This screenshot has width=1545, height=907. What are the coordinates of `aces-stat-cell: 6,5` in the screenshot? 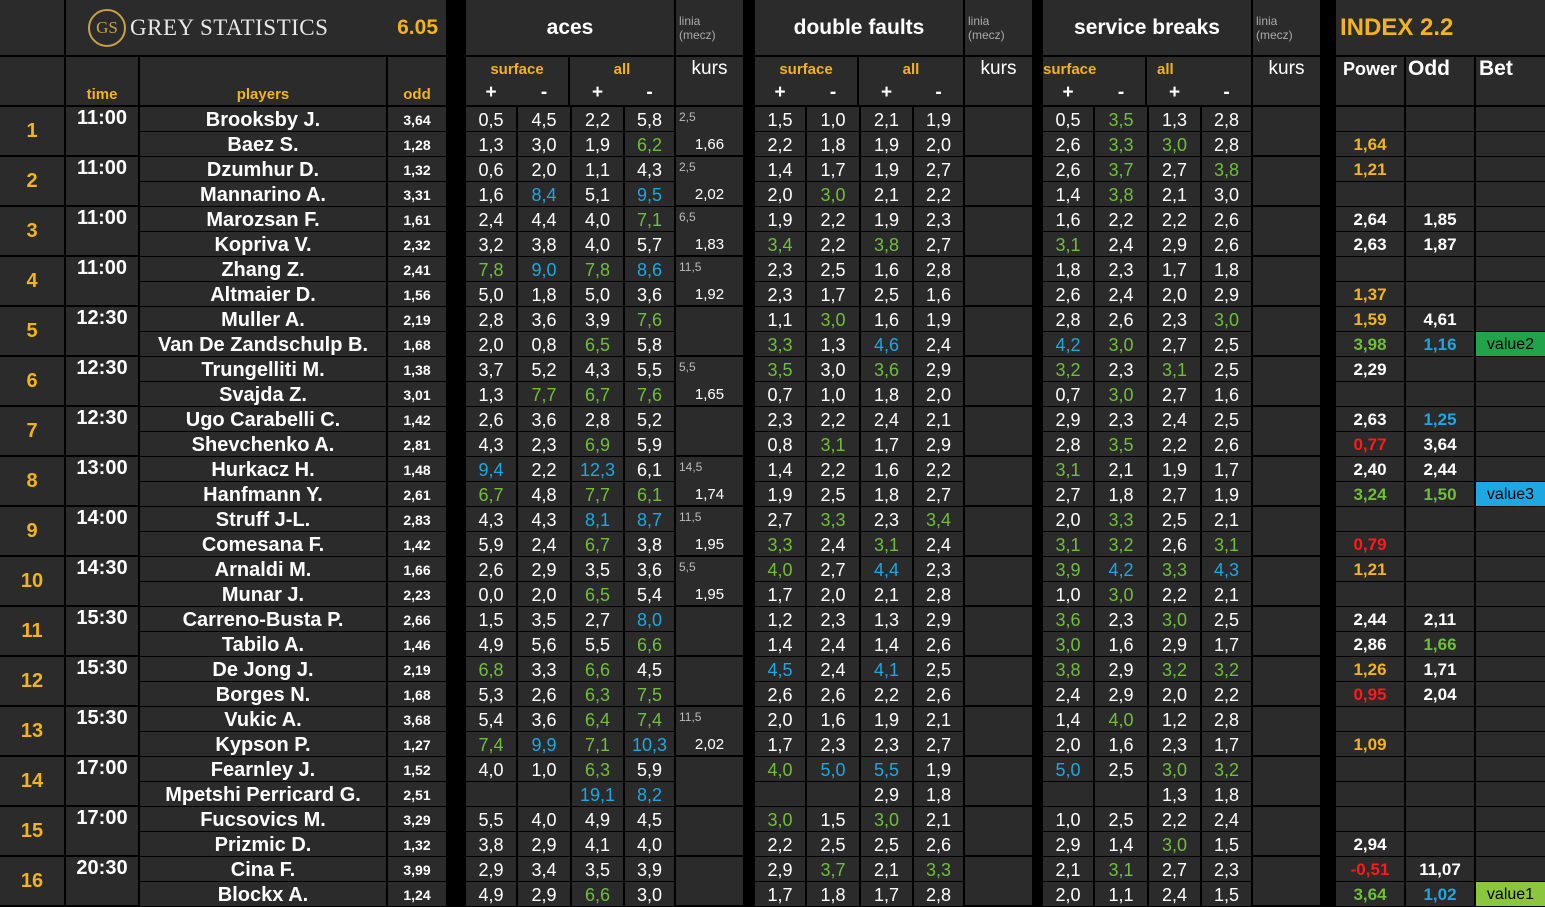 It's located at (597, 594).